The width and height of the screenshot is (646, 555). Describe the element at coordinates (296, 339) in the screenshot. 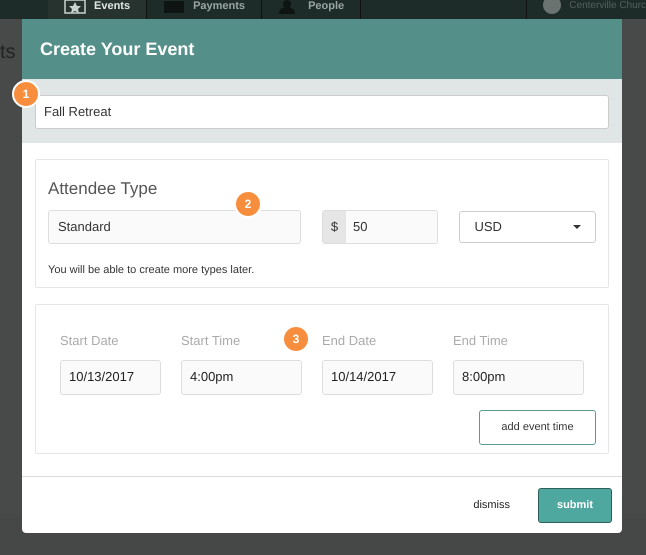

I see `step-badge: 3` at that location.